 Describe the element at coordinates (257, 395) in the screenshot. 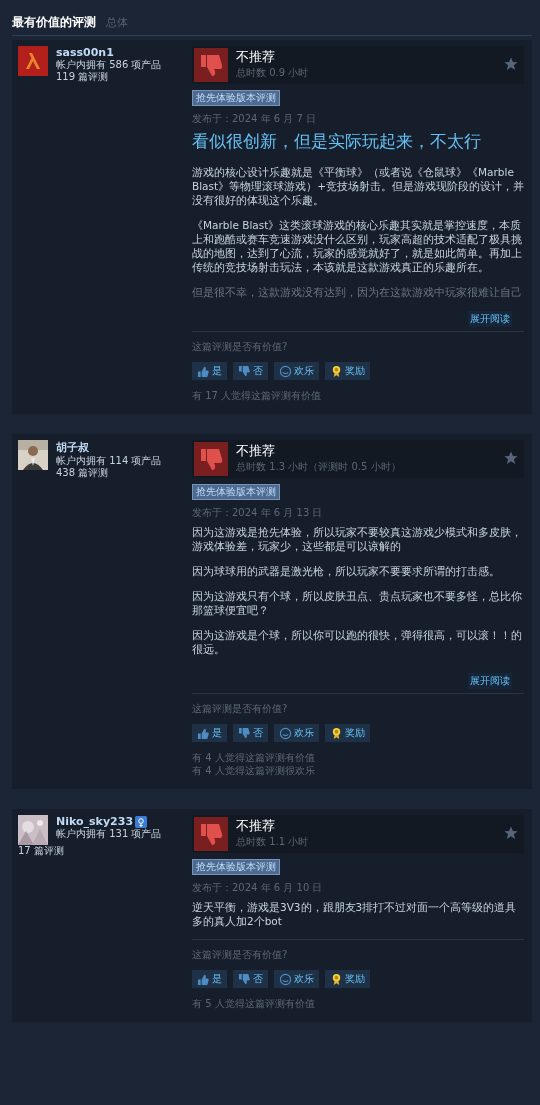

I see `helpful-count: 有 17 人觉得这篇评测有价值` at that location.